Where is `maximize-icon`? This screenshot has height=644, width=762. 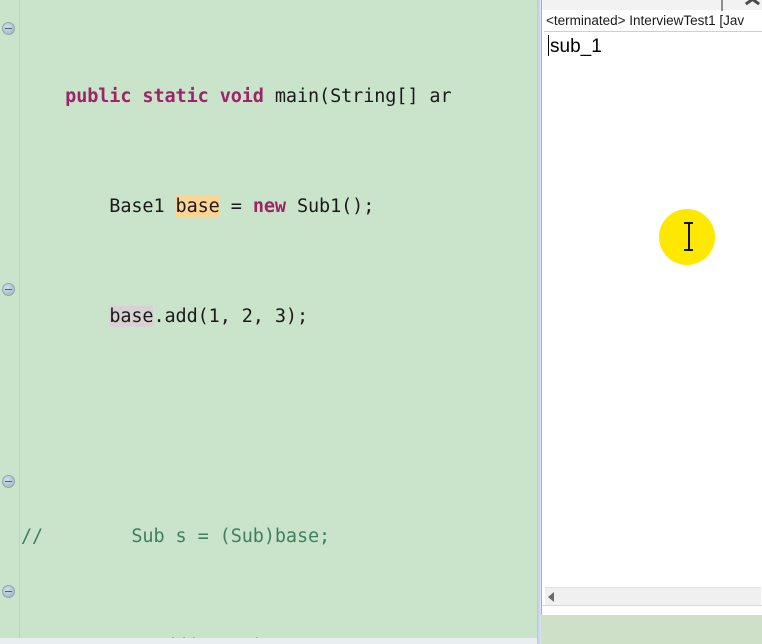
maximize-icon is located at coordinates (753, 5).